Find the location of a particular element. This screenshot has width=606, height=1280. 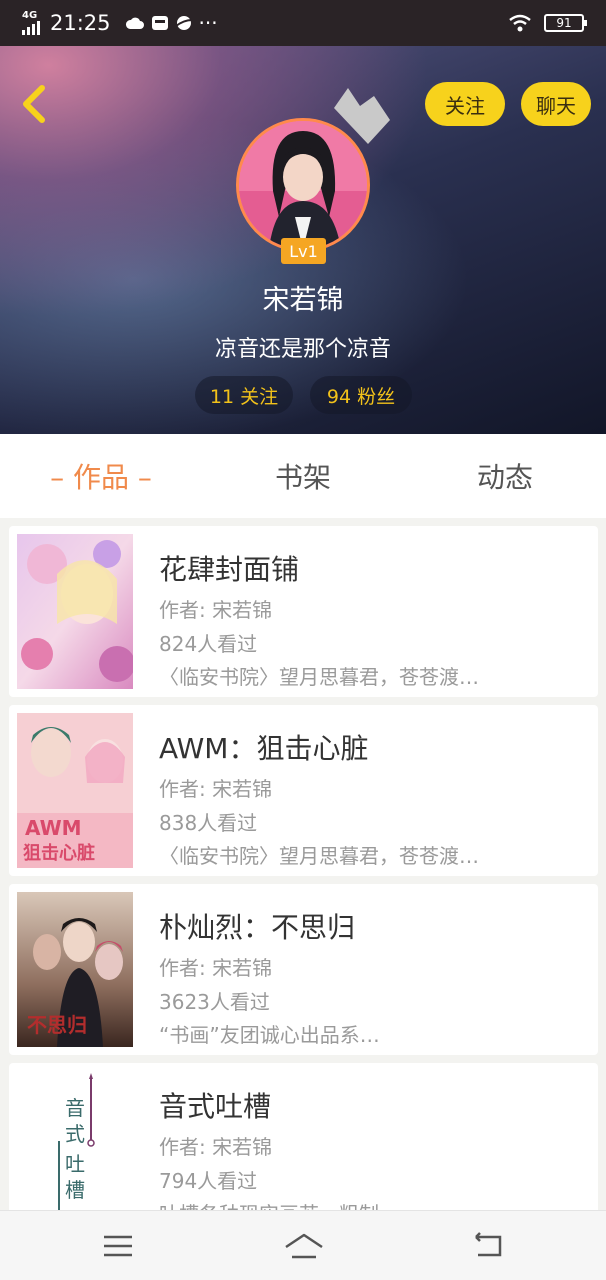

cover-image is located at coordinates (75, 611).